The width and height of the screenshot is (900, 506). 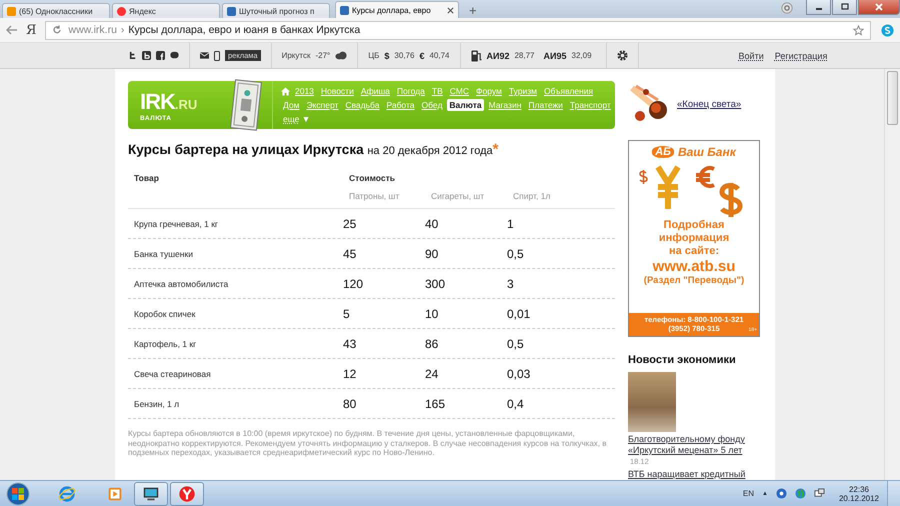 I want to click on nav-link: Объявления, so click(x=569, y=91).